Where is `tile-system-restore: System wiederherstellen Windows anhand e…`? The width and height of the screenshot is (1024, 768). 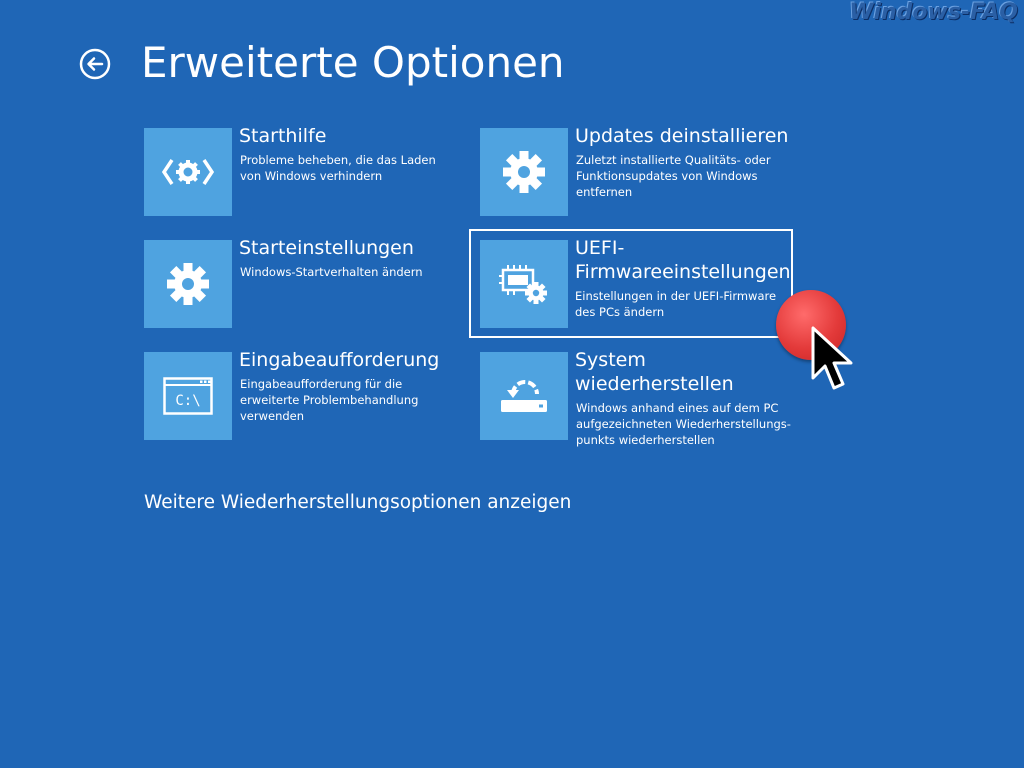
tile-system-restore: System wiederherstellen Windows anhand e… is located at coordinates (640, 400).